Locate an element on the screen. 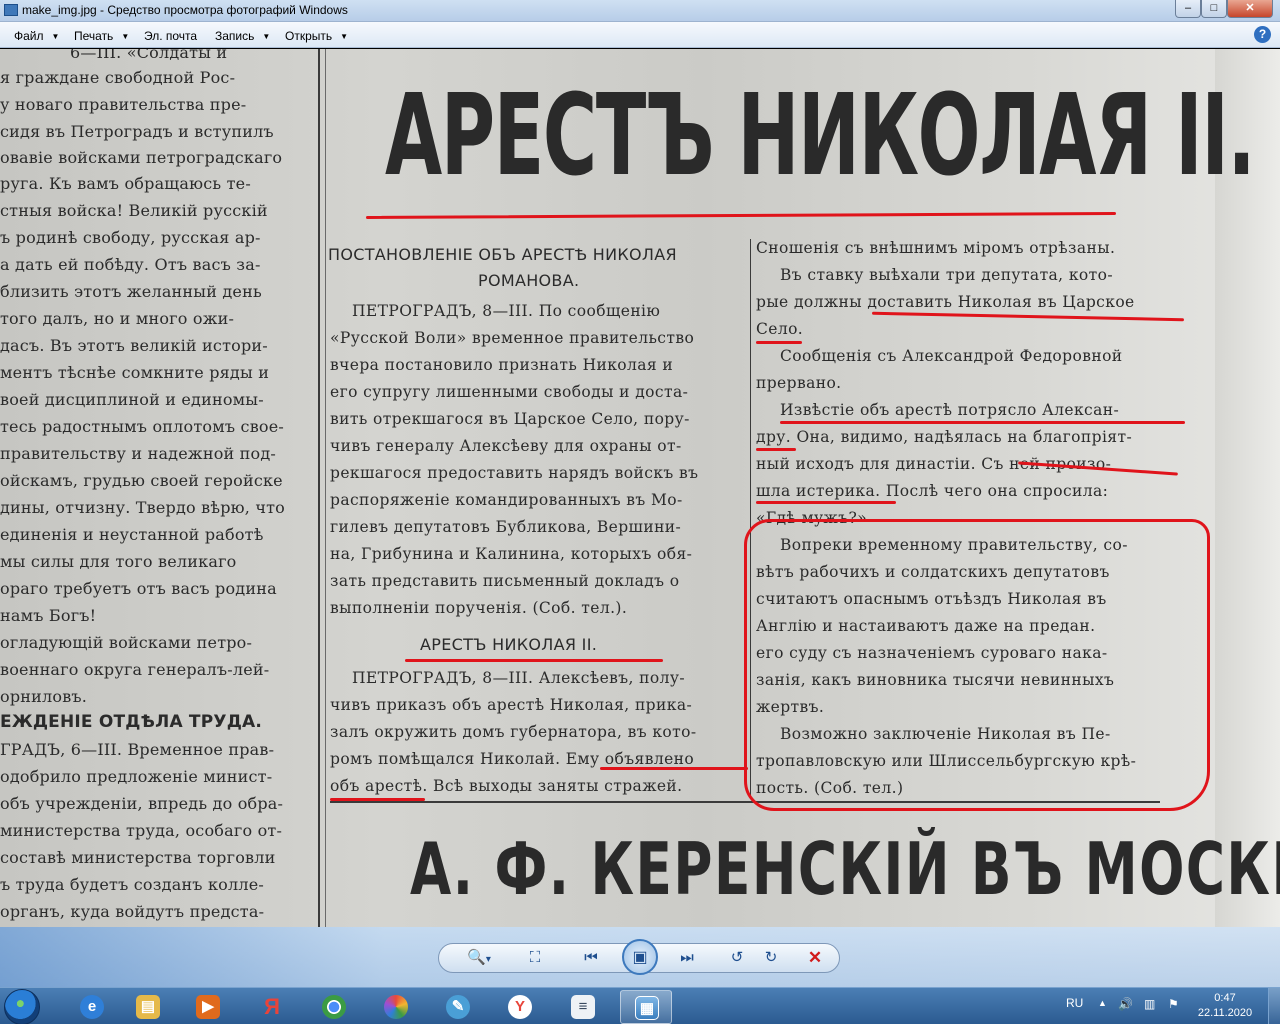  menu-print: Печать ▼ is located at coordinates (101, 36).